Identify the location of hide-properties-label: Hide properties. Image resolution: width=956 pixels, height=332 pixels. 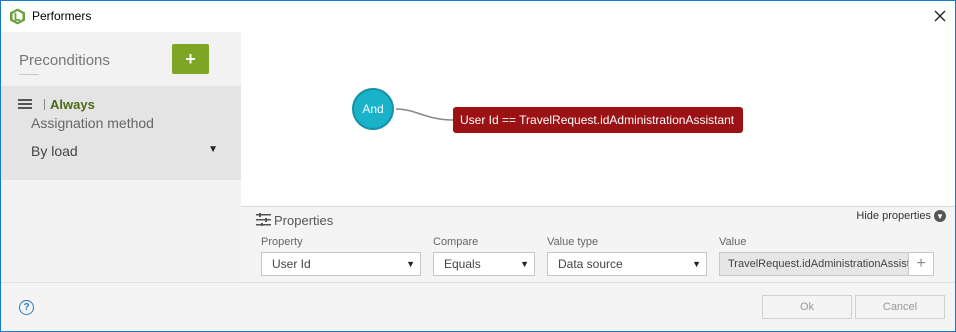
(893, 216).